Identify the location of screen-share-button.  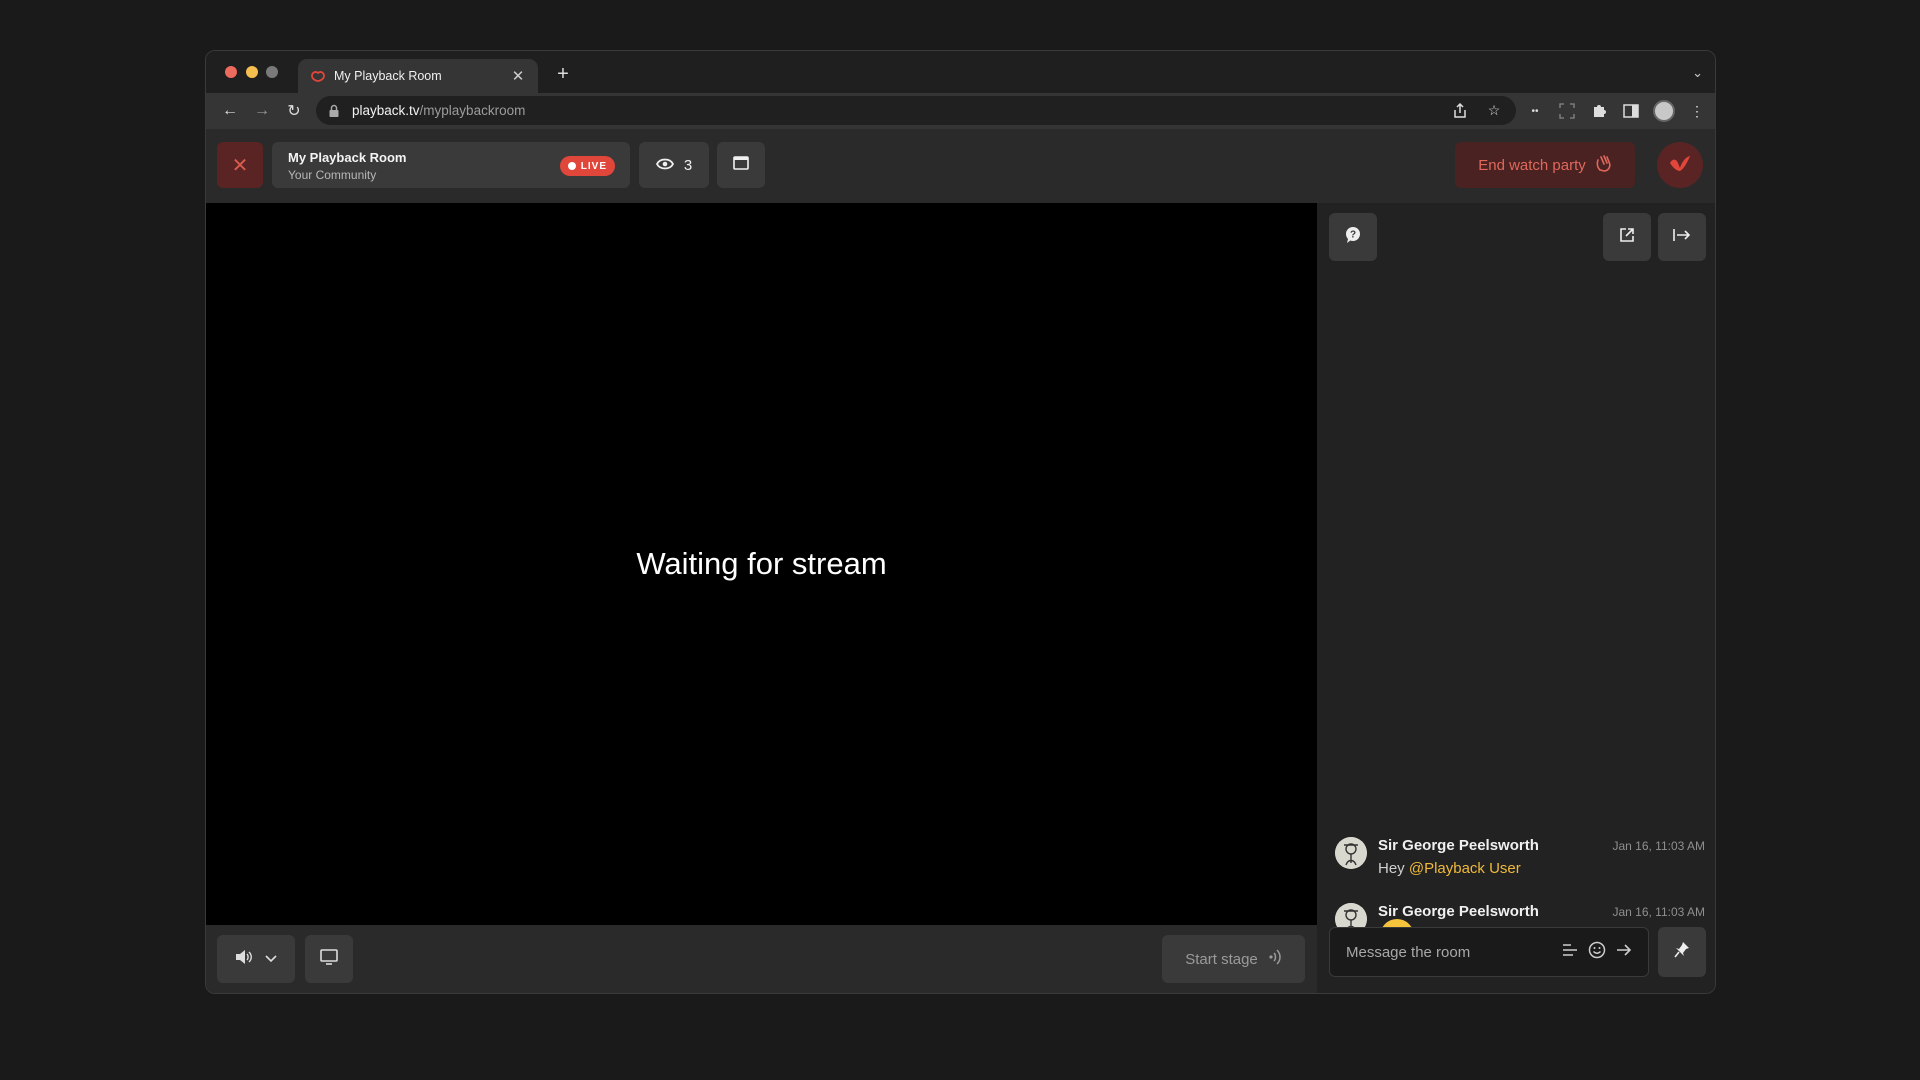
(329, 959).